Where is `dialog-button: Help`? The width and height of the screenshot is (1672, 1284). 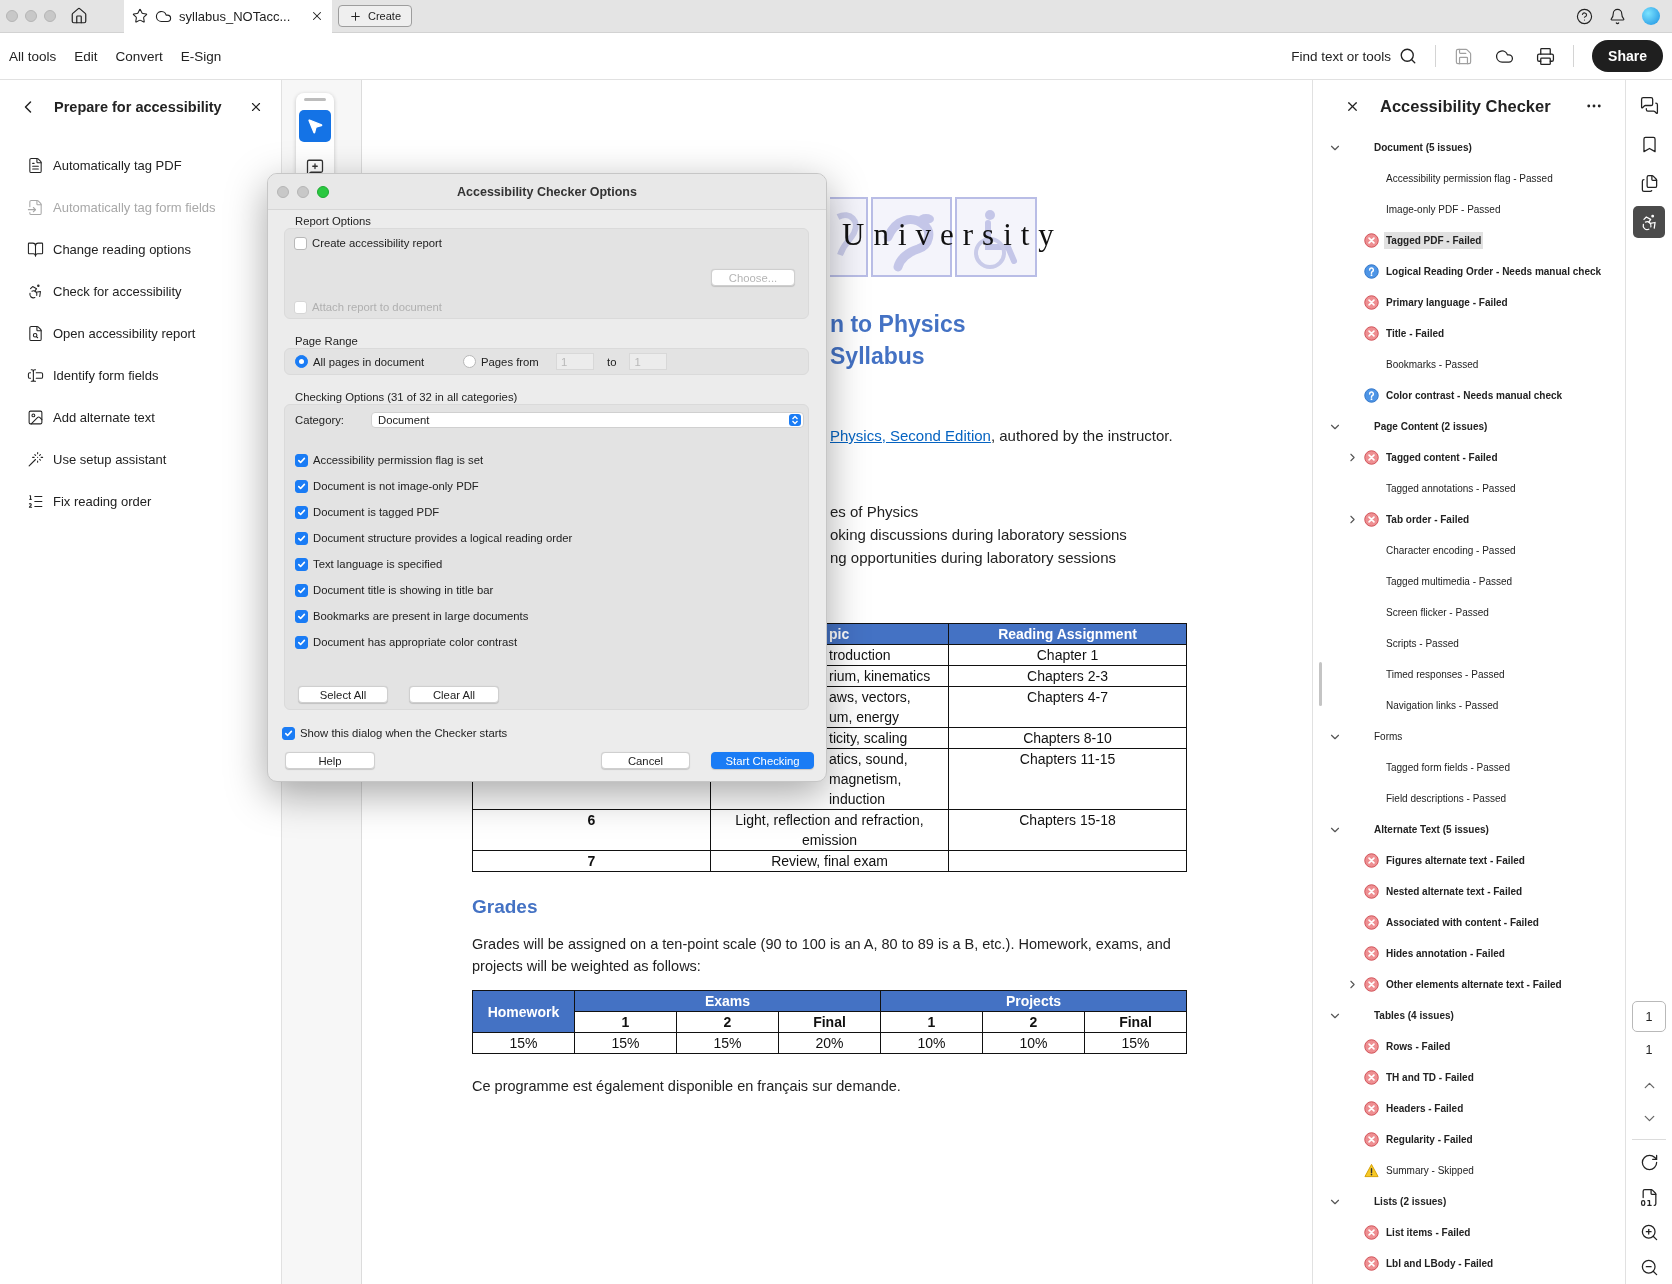
dialog-button: Help is located at coordinates (330, 760).